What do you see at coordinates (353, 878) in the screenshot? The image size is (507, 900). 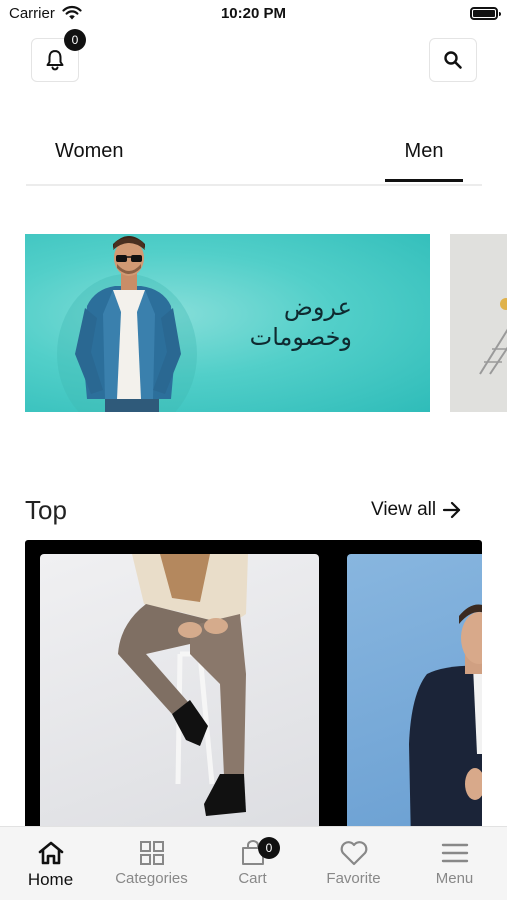 I see `nav-label-favorite: Favorite` at bounding box center [353, 878].